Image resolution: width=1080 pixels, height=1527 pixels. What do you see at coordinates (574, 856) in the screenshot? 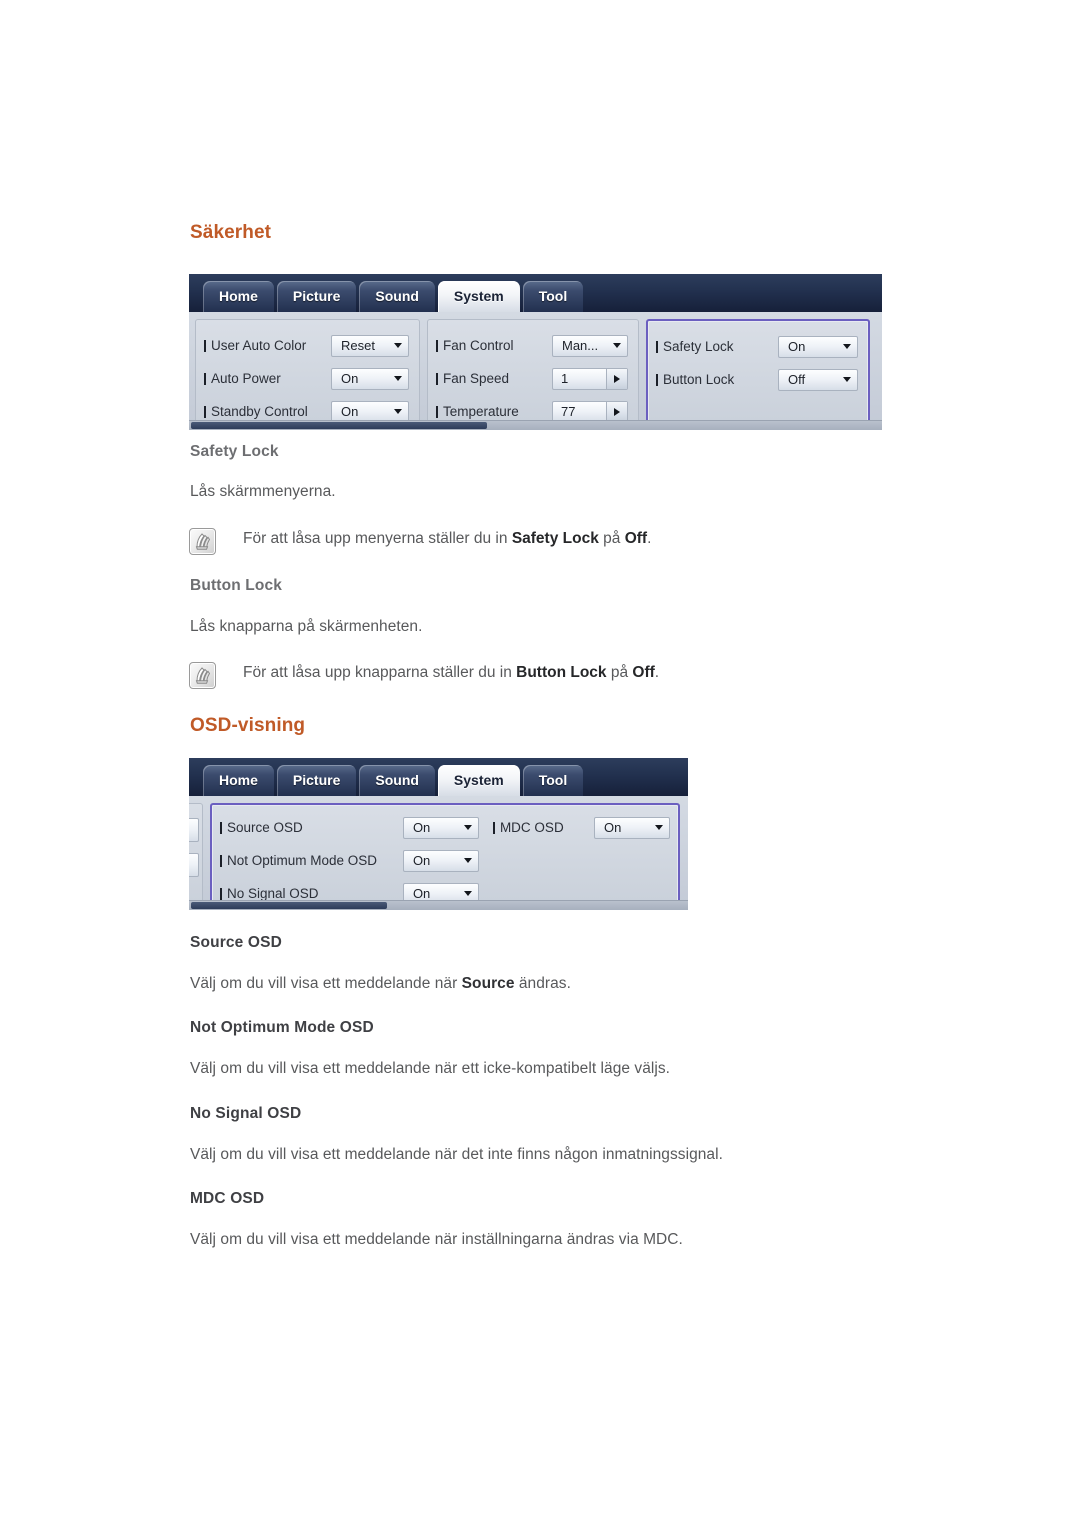
I see `osd-subcolumn-right: MDC OSD On` at bounding box center [574, 856].